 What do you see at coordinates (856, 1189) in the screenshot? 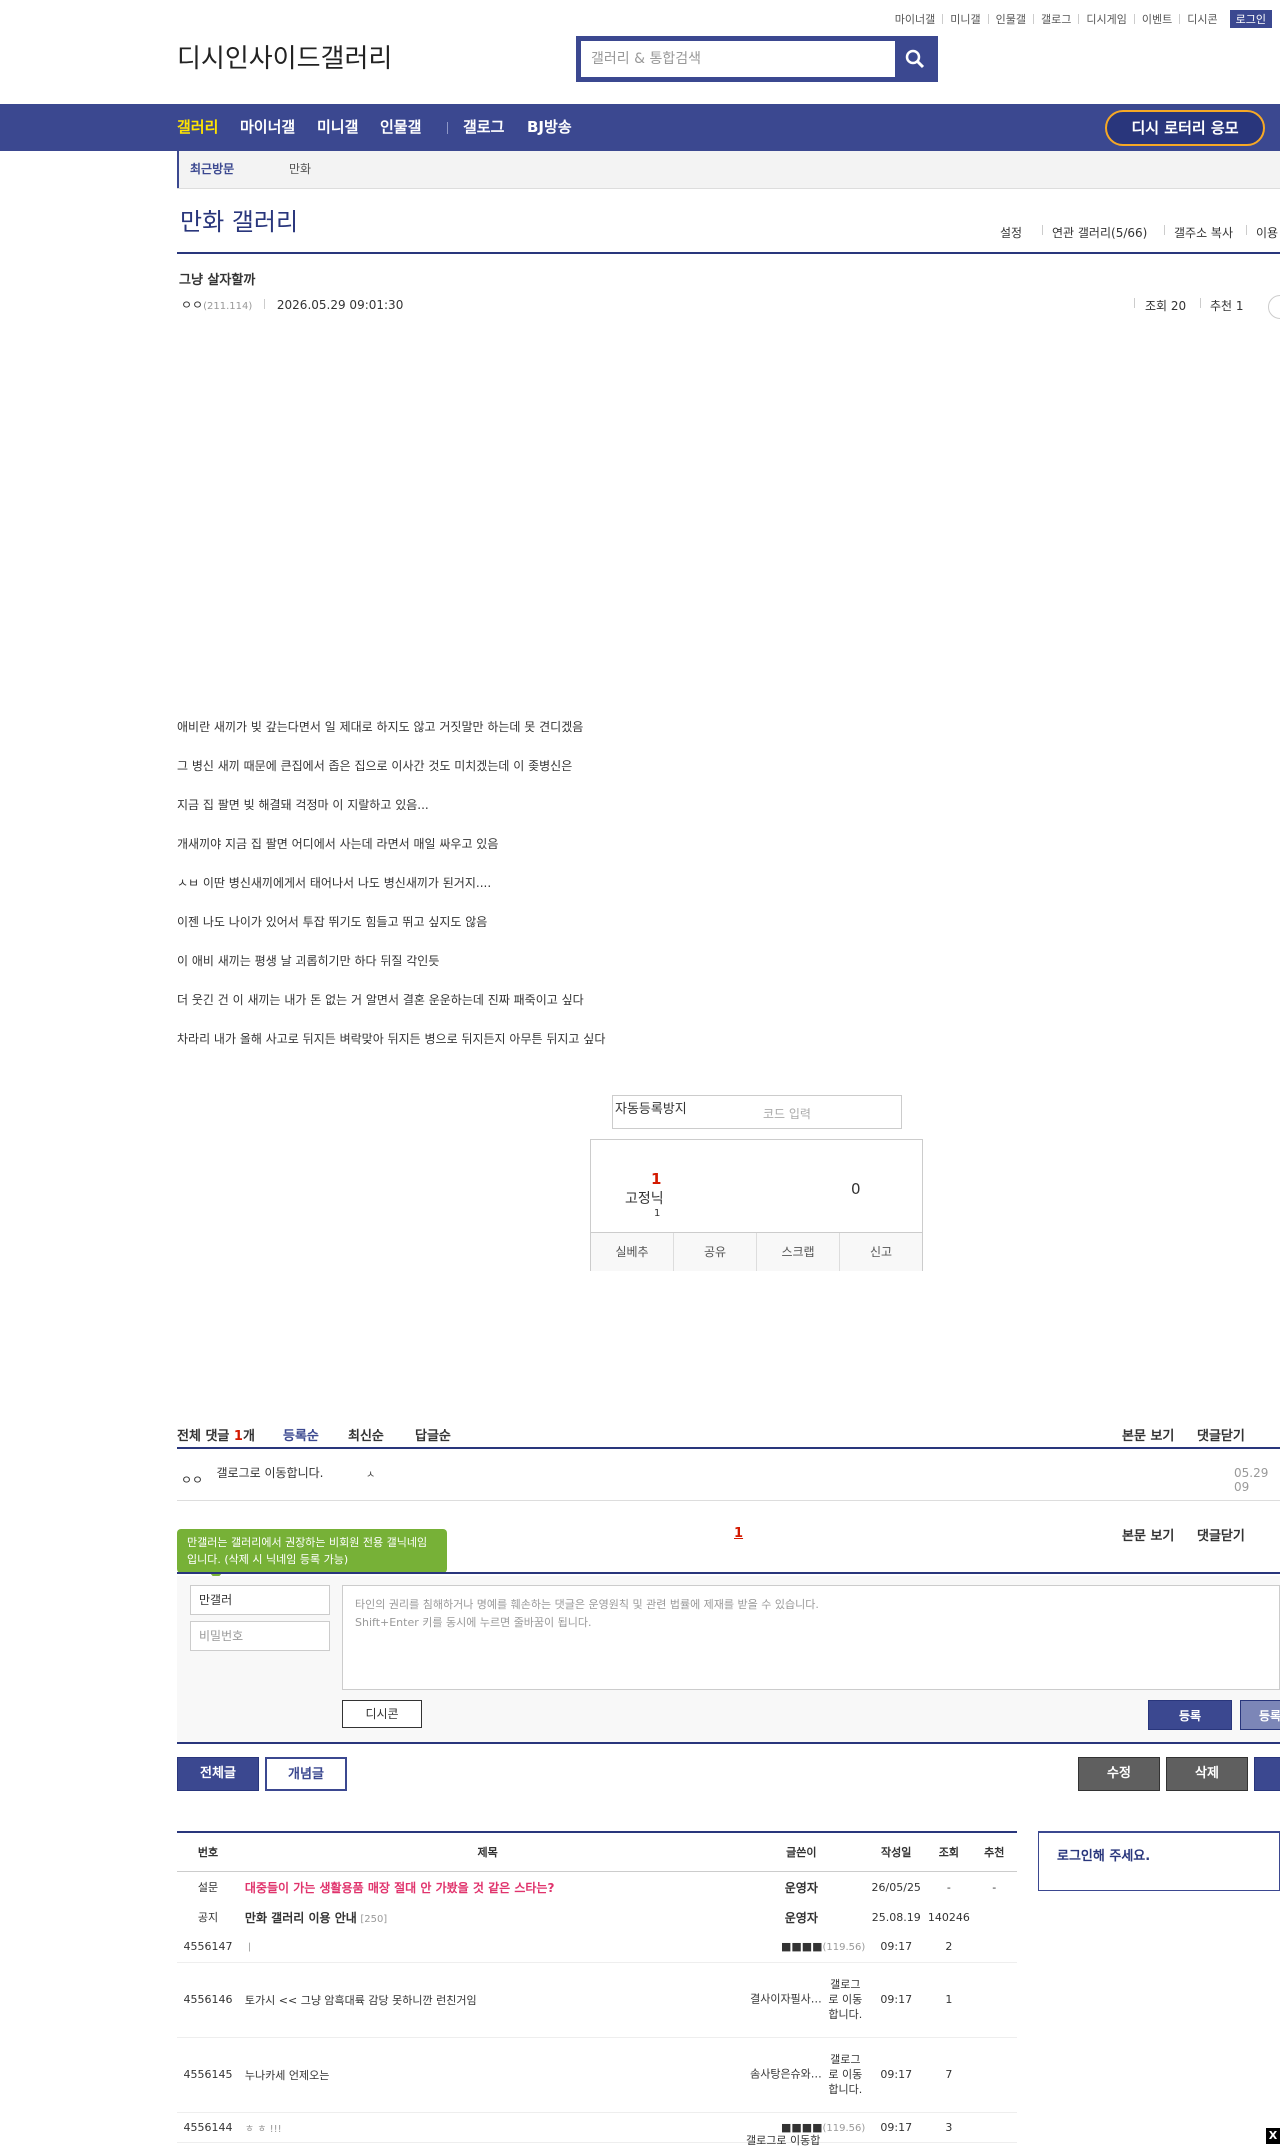
I see `unrecommend-count: 0` at bounding box center [856, 1189].